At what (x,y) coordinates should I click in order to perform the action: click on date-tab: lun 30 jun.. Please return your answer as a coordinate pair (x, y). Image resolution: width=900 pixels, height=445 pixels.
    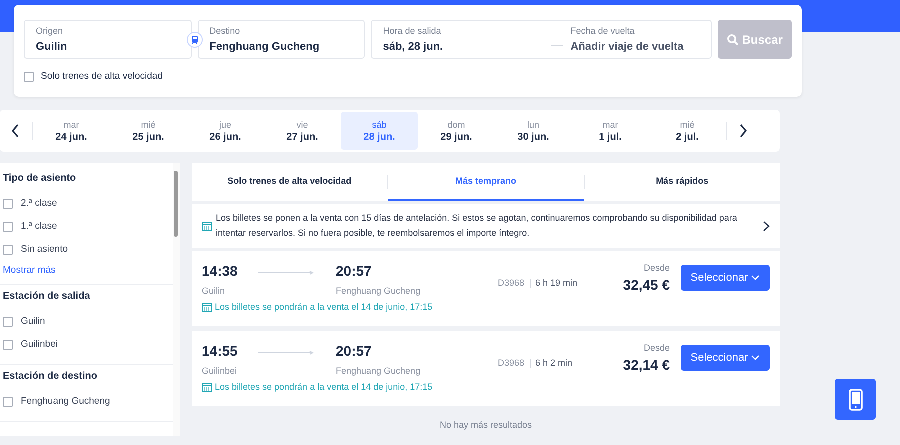
    Looking at the image, I should click on (533, 131).